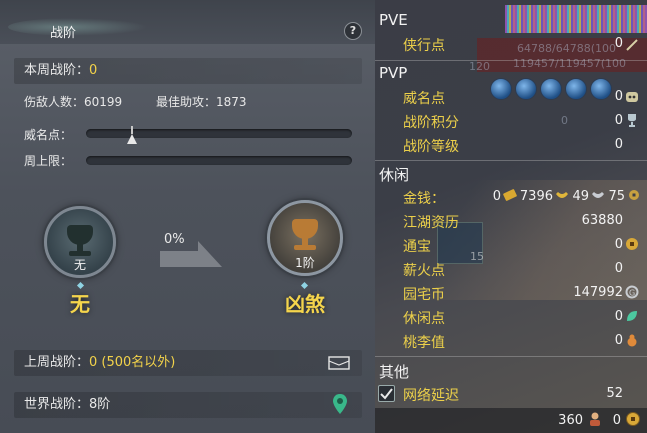 The height and width of the screenshot is (433, 647). Describe the element at coordinates (424, 343) in the screenshot. I see `taoli-value-label: 桃李值` at that location.